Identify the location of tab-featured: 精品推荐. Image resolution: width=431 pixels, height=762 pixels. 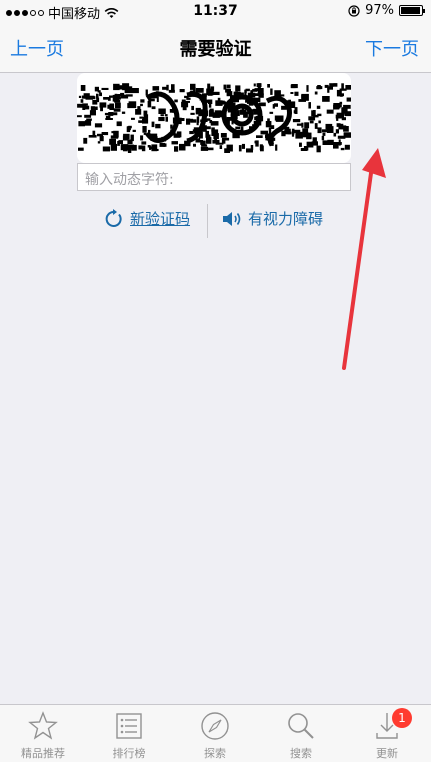
(43, 733).